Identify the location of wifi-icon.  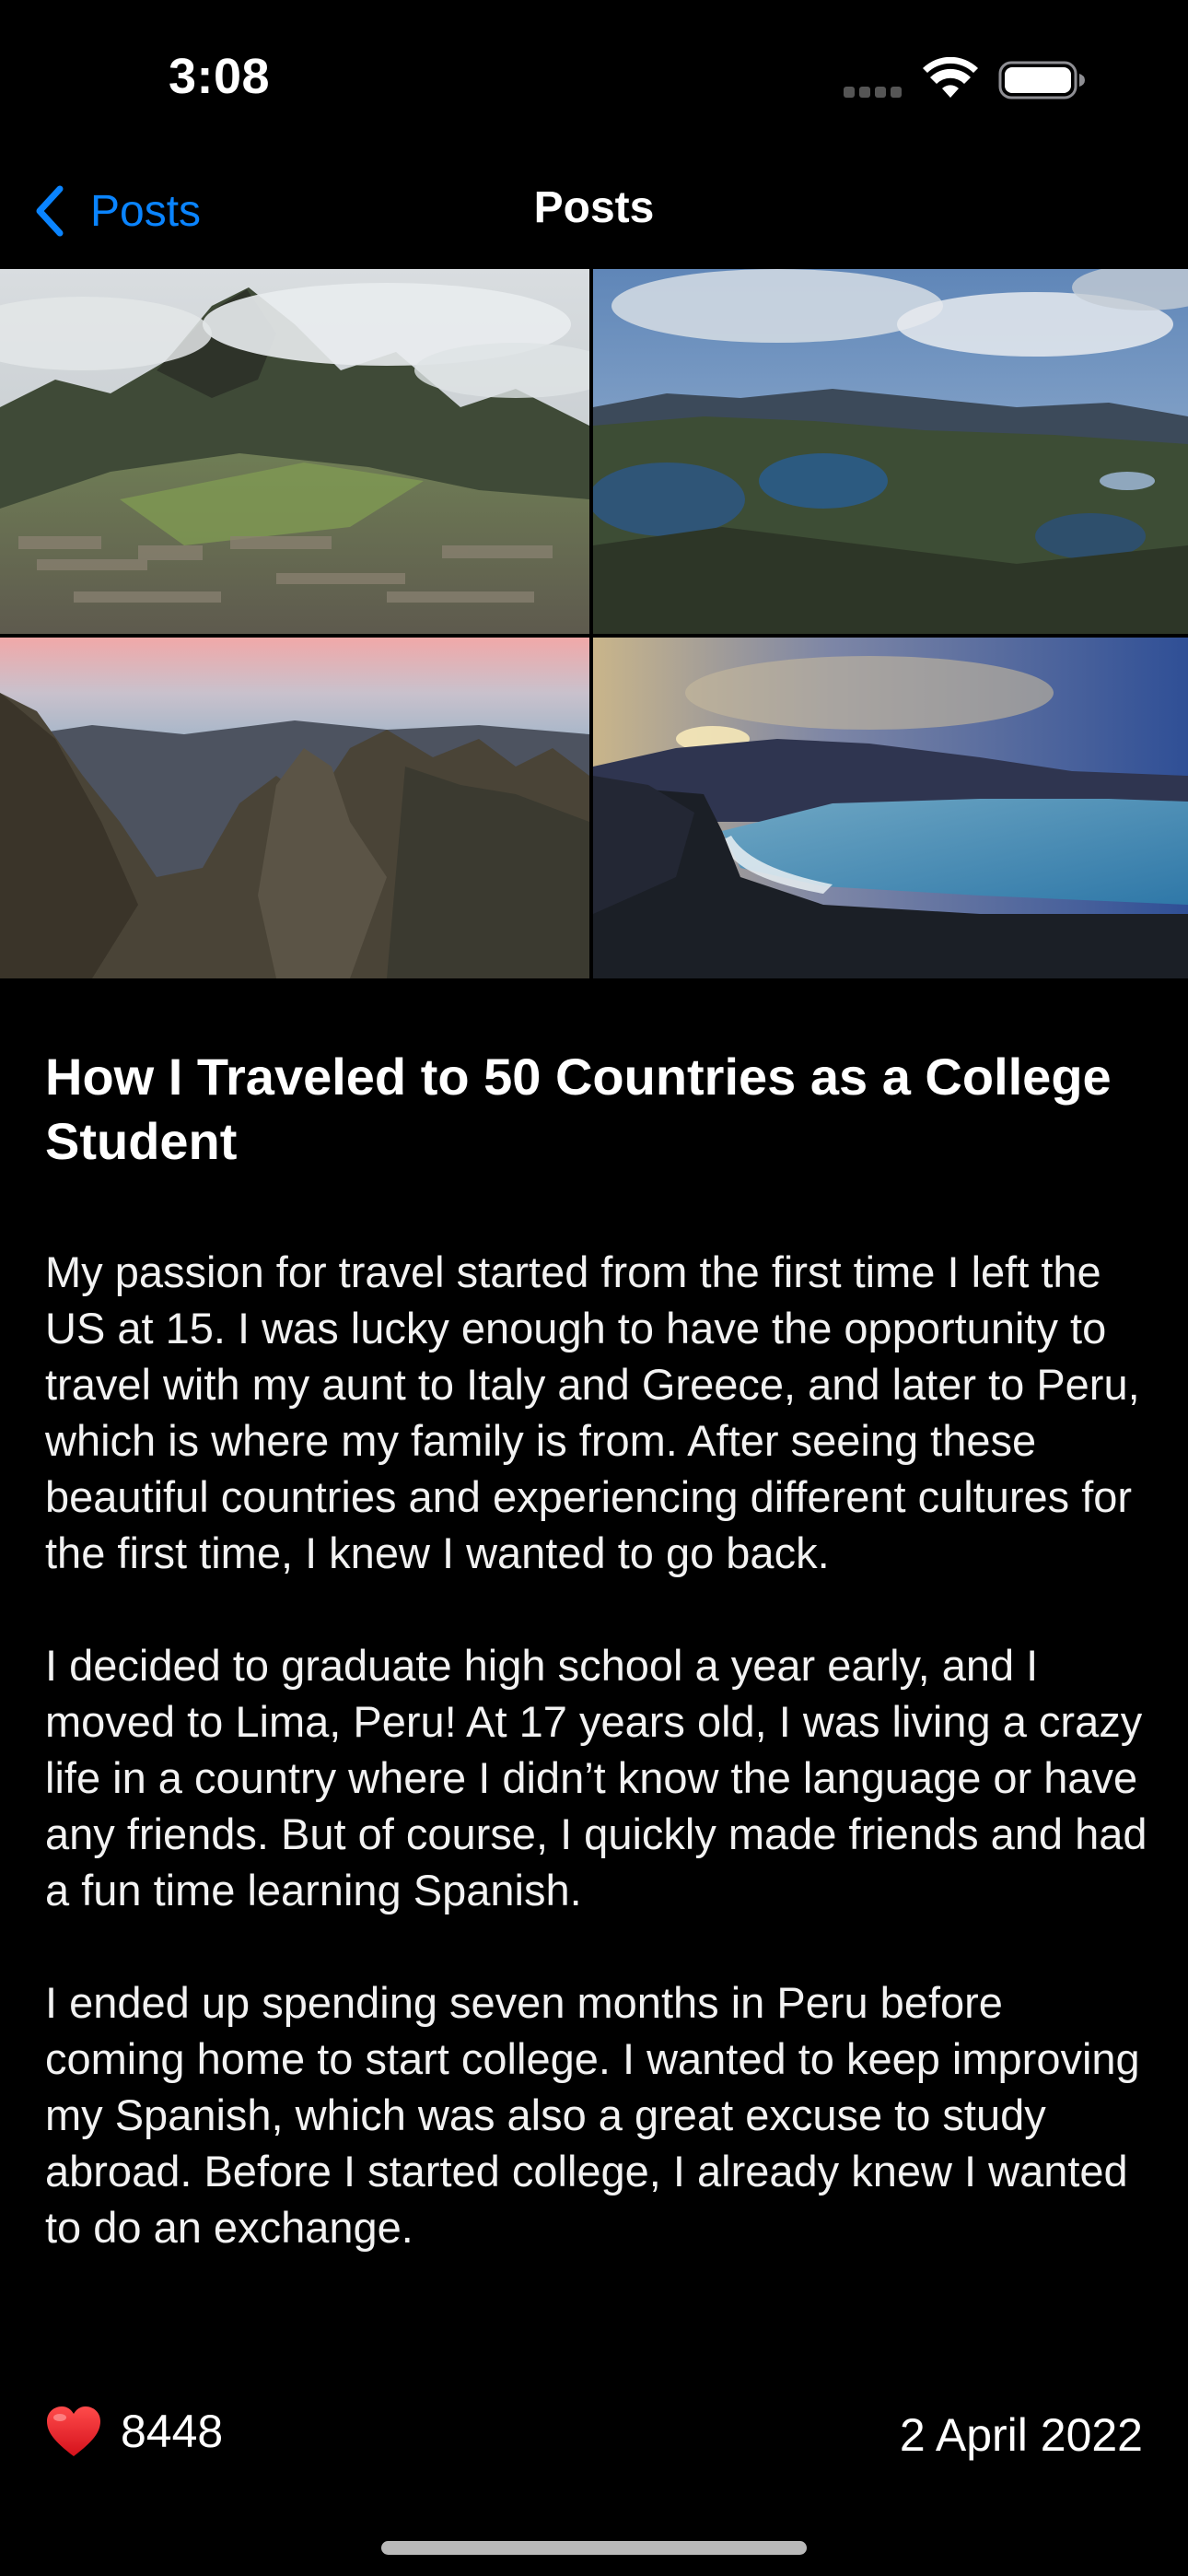
(951, 77).